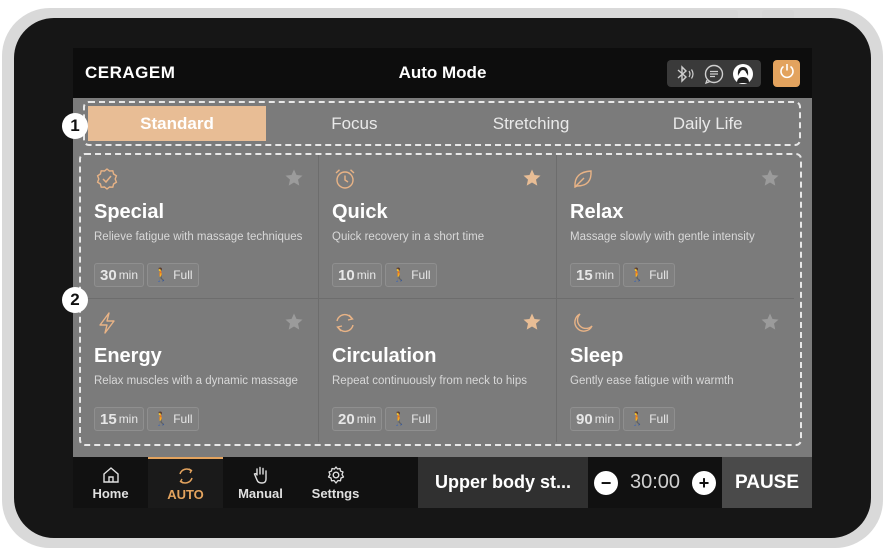 The image size is (885, 550). I want to click on moon-icon, so click(583, 323).